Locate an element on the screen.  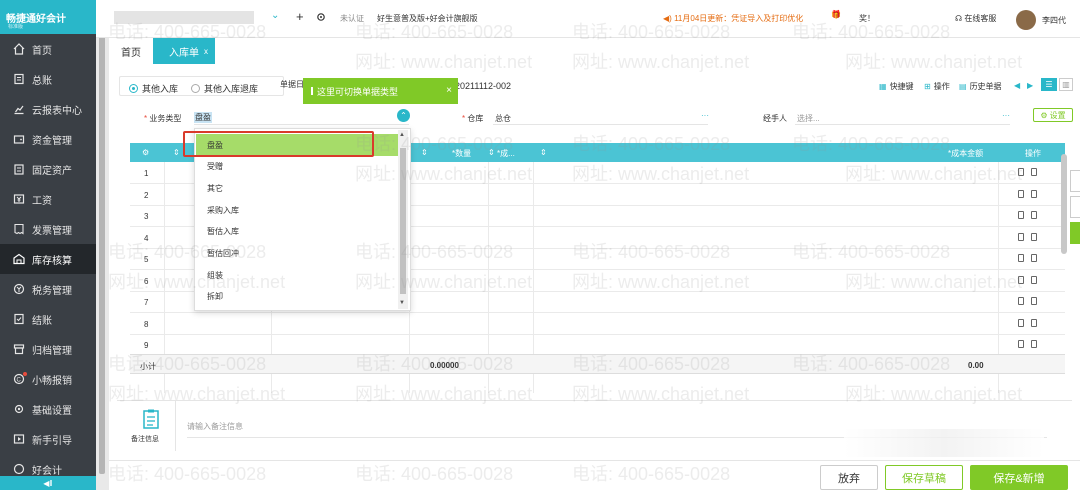
list-view-icon: ☰ is located at coordinates (1049, 84).